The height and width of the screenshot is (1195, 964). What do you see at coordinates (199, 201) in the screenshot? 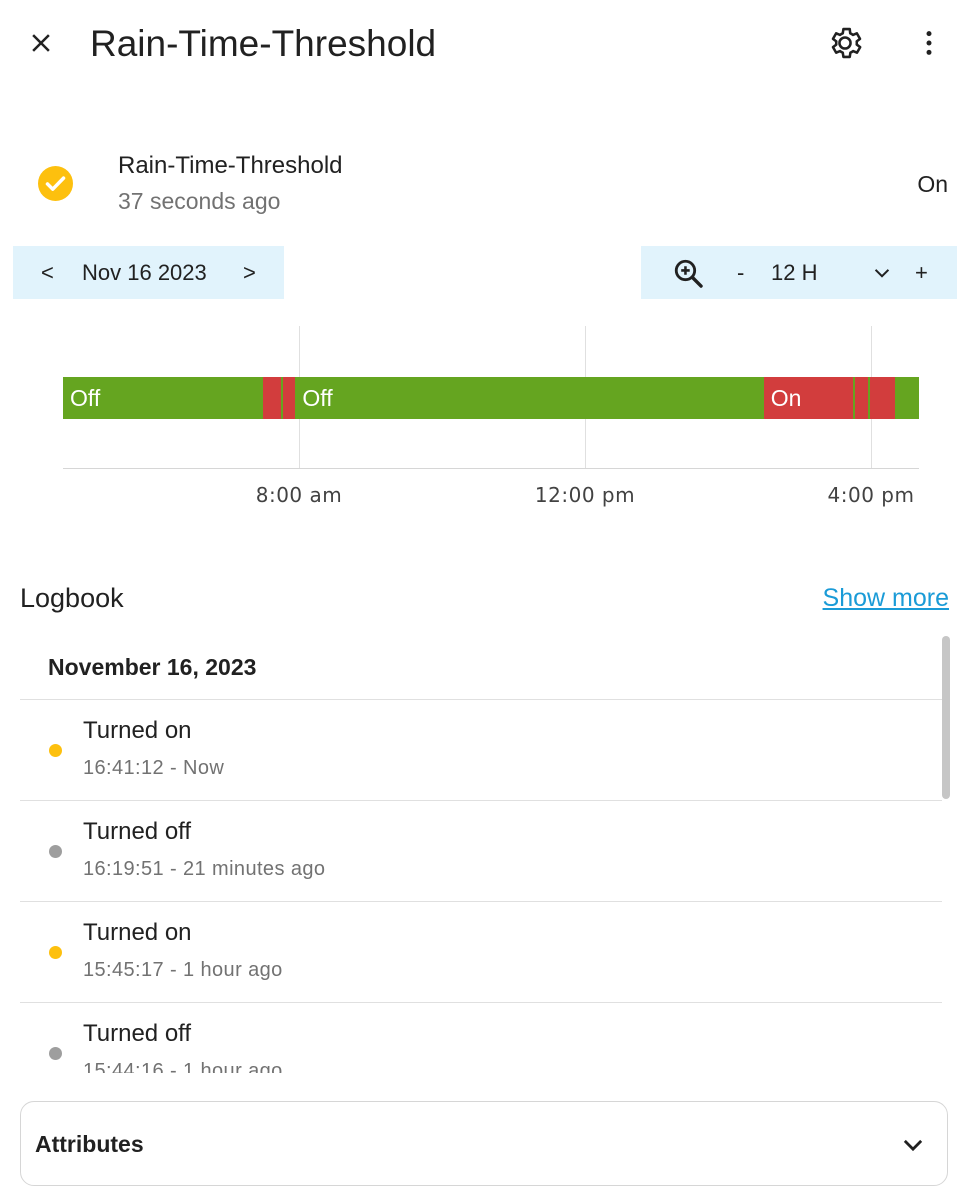
I see `entity-last-changed: 37 seconds ago` at bounding box center [199, 201].